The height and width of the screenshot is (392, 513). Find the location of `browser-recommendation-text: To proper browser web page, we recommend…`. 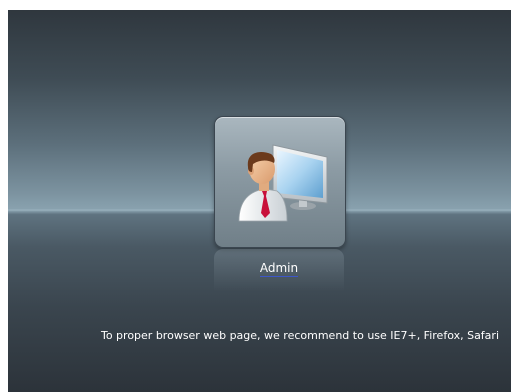

browser-recommendation-text: To proper browser web page, we recommend… is located at coordinates (299, 335).